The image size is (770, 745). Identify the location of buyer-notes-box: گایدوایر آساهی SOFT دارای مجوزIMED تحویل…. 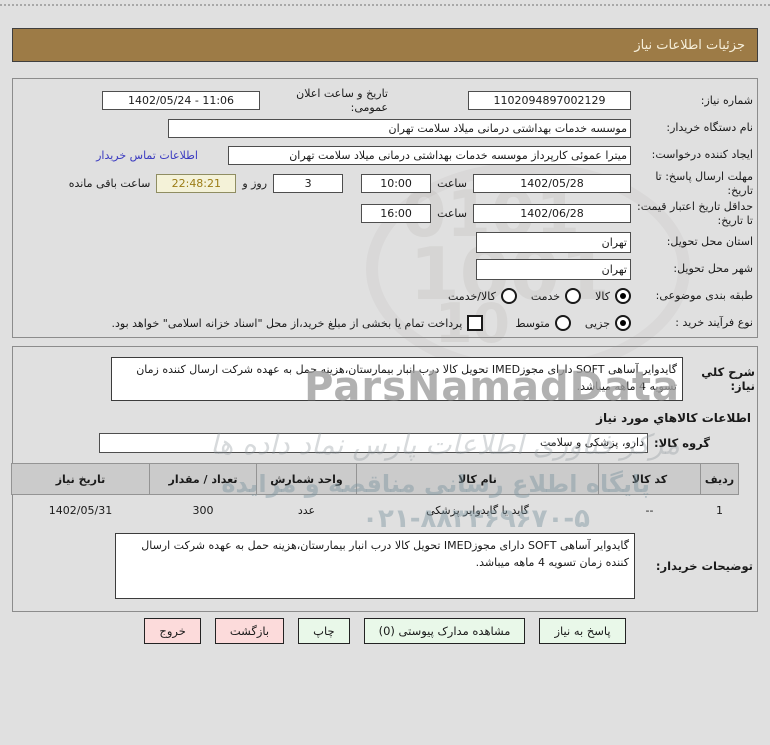
(375, 566).